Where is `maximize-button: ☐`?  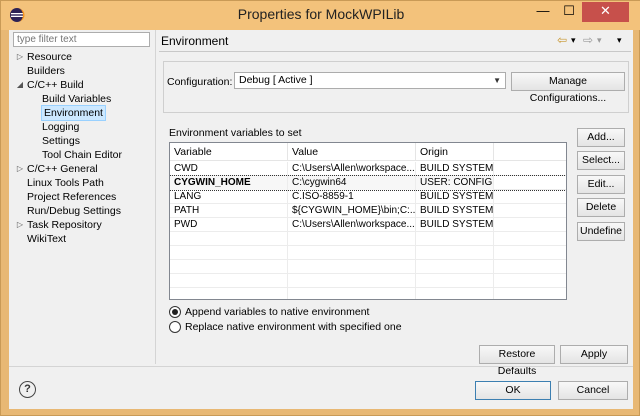 maximize-button: ☐ is located at coordinates (569, 12).